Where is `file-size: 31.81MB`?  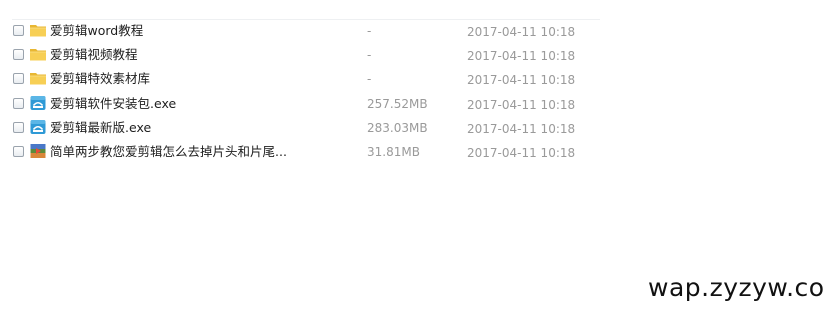
file-size: 31.81MB is located at coordinates (393, 151).